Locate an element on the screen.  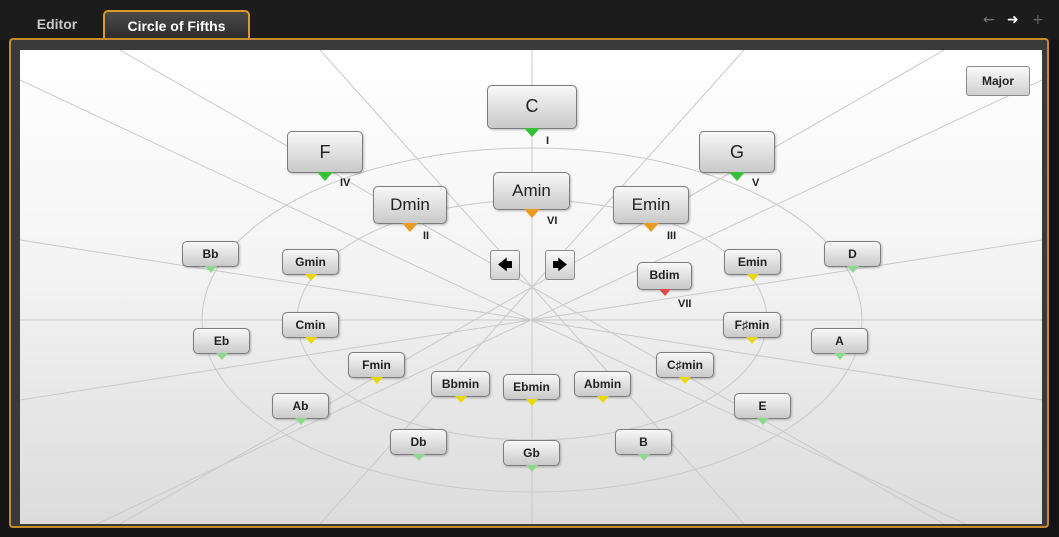
chord-label: F♯min is located at coordinates (752, 325).